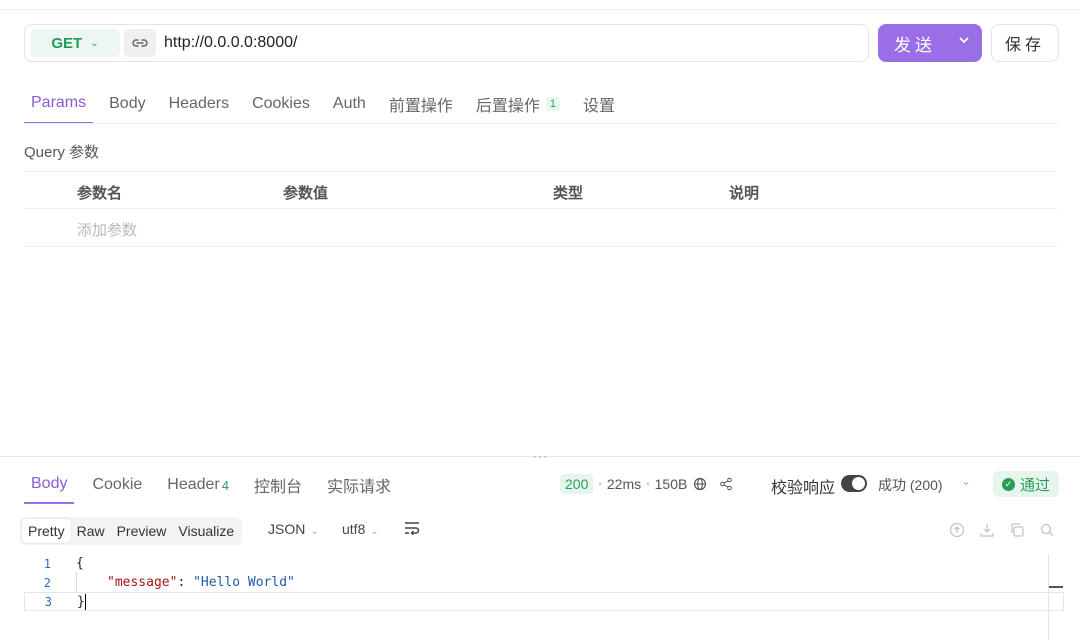 This screenshot has height=640, width=1080. What do you see at coordinates (142, 582) in the screenshot?
I see `json-key: "message"` at bounding box center [142, 582].